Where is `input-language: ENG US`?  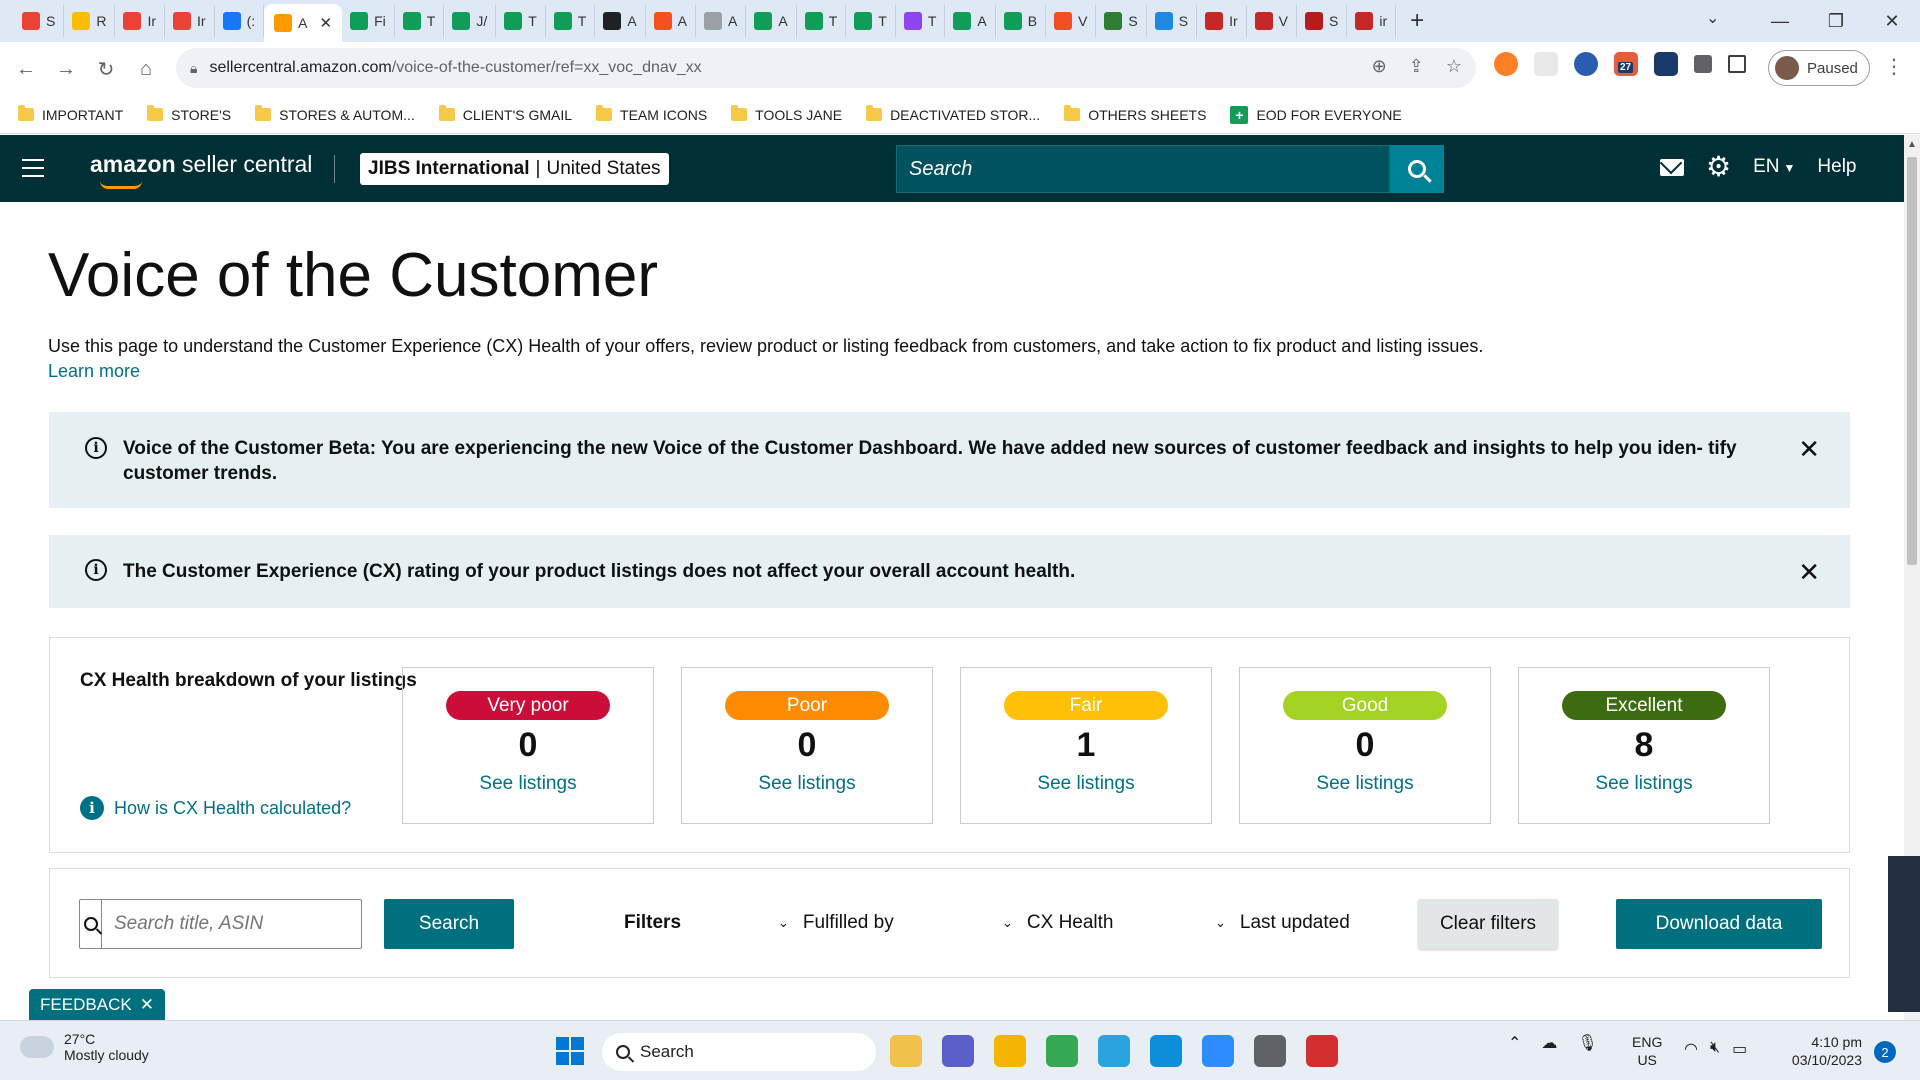 input-language: ENG US is located at coordinates (1647, 1051).